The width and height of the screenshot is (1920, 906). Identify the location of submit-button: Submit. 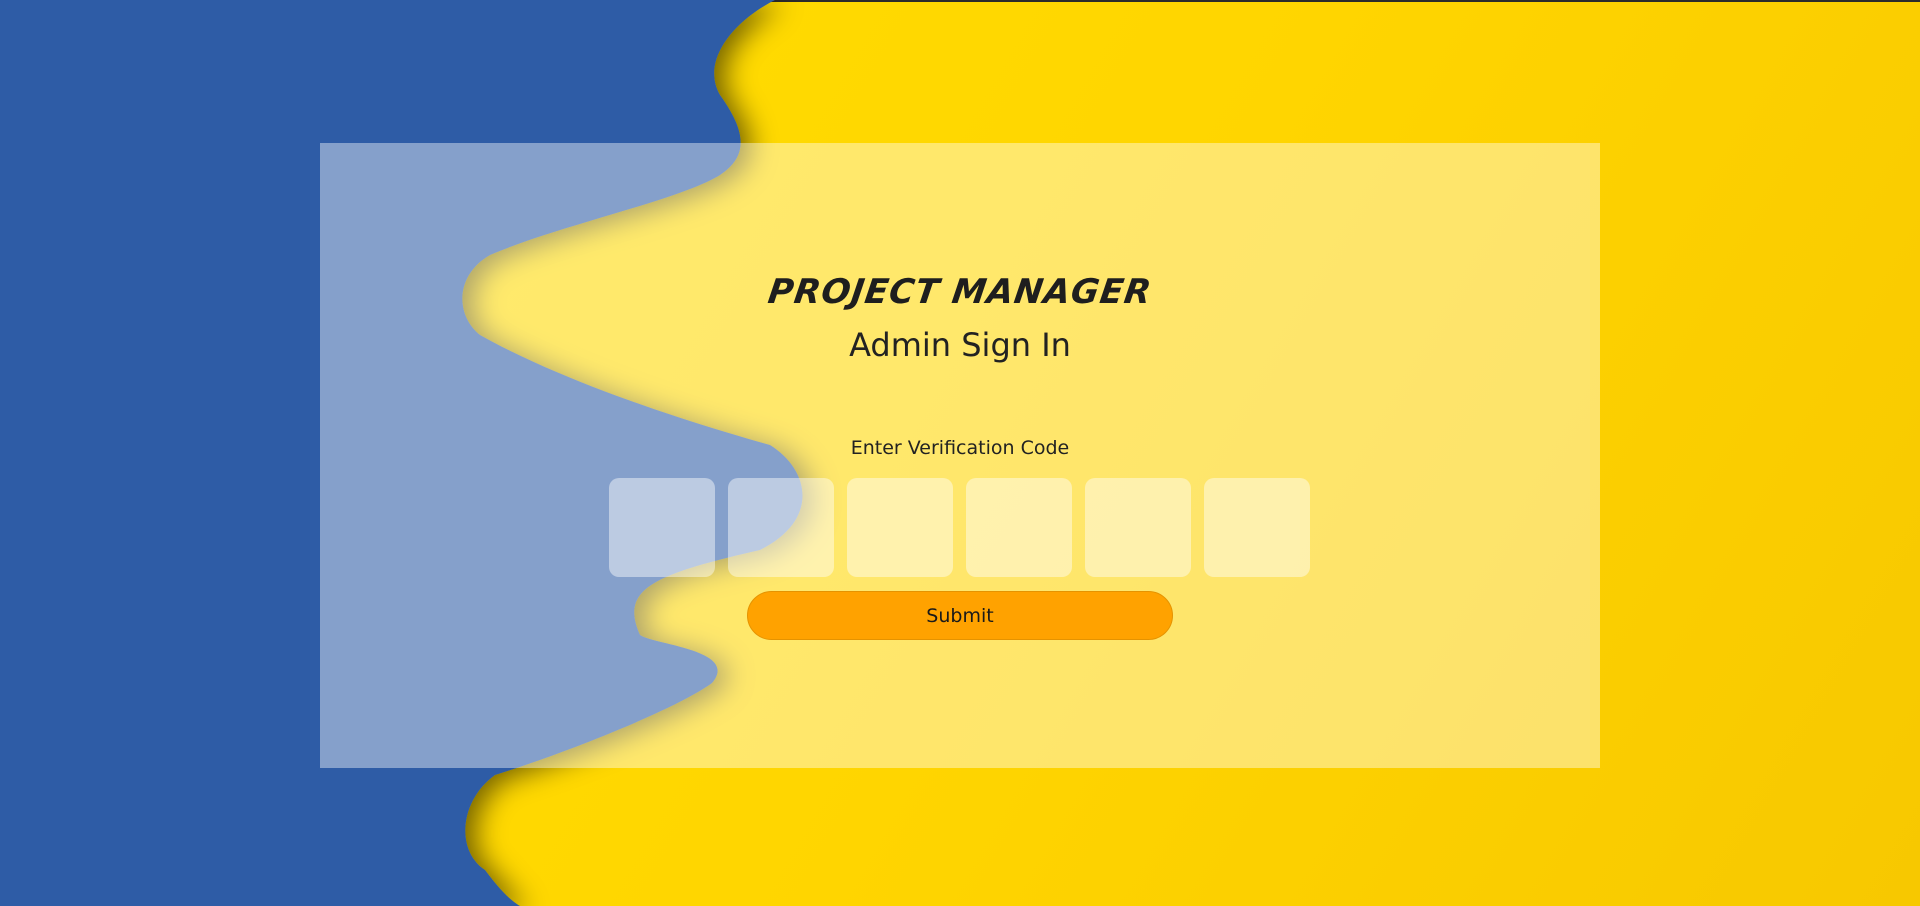
(960, 615).